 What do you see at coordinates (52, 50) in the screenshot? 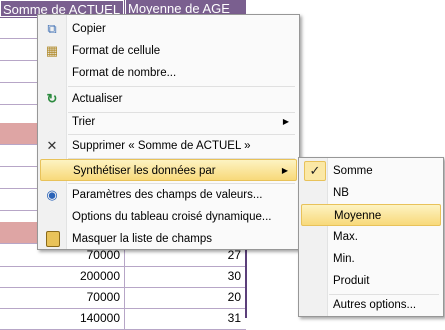
I see `format-cell-icon: ▦` at bounding box center [52, 50].